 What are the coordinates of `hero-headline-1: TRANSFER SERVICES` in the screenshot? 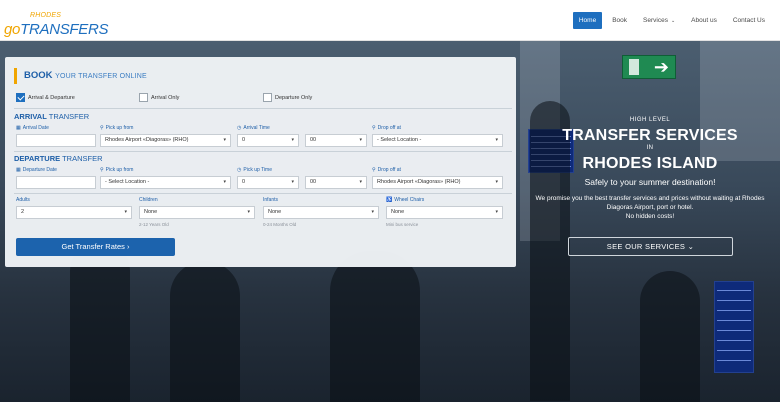 It's located at (650, 135).